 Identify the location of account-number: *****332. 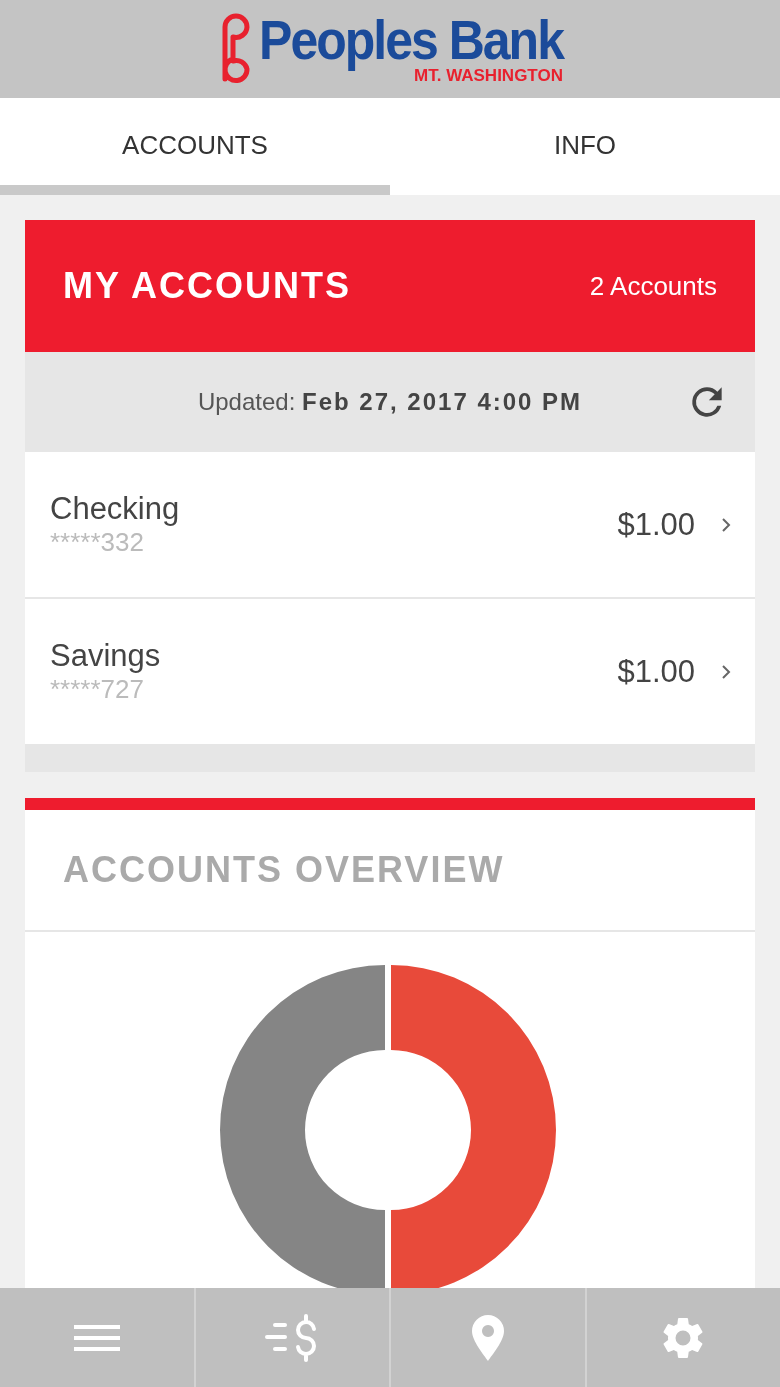
(97, 542).